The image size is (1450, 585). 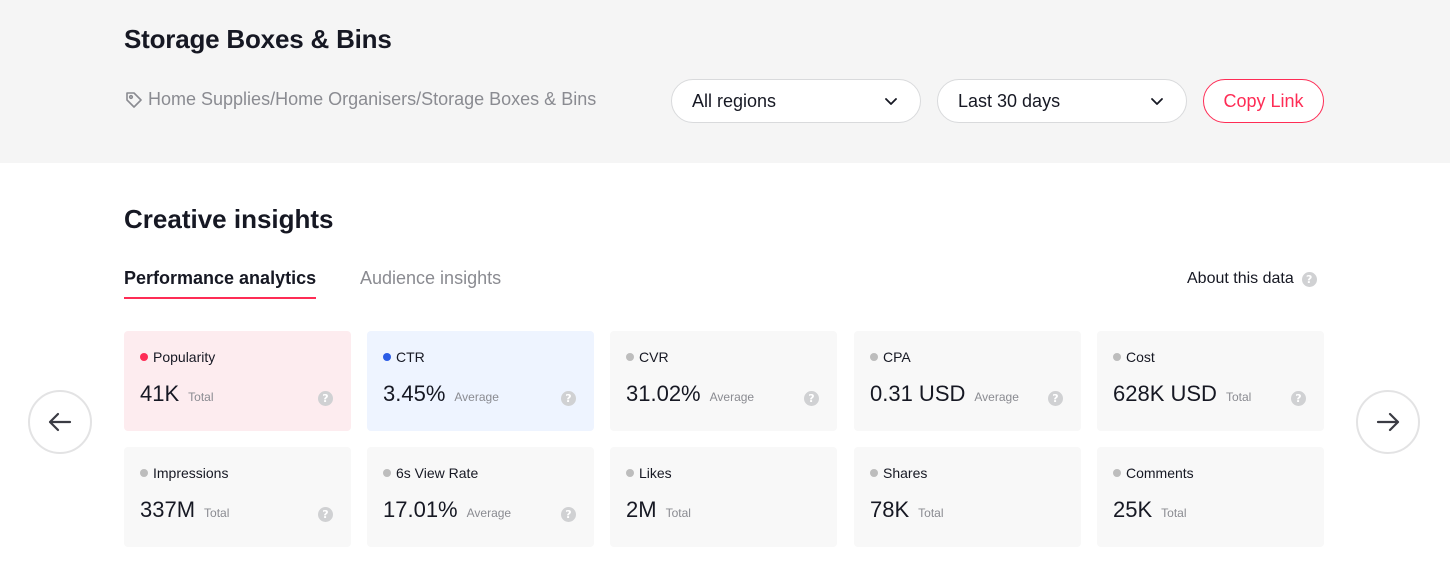 I want to click on metric-value: 628K USD, so click(x=1165, y=393).